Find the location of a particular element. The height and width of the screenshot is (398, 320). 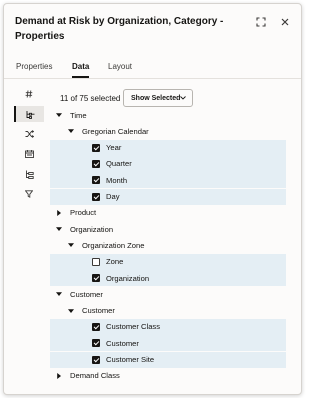

side-rail is located at coordinates (24, 238).